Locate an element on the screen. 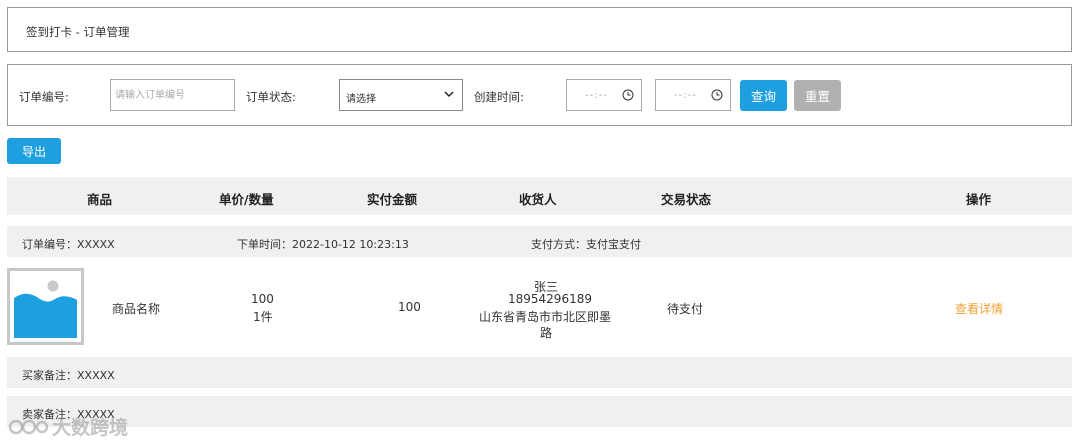 This screenshot has height=447, width=1080. end-time-input: --:-- is located at coordinates (693, 95).